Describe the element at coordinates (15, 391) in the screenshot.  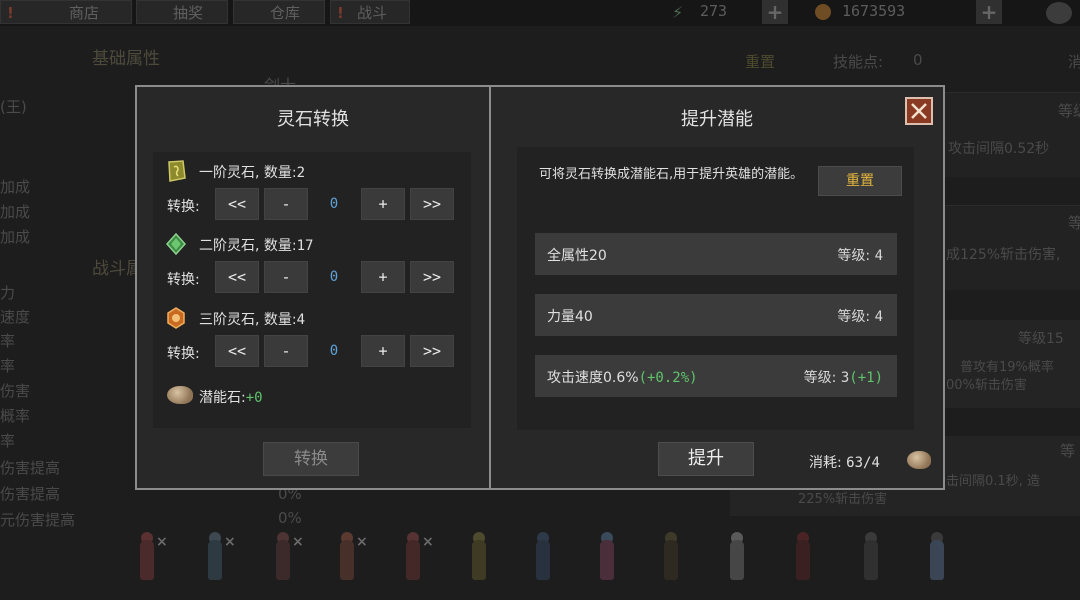
I see `bg-stat-label: 伤害` at that location.